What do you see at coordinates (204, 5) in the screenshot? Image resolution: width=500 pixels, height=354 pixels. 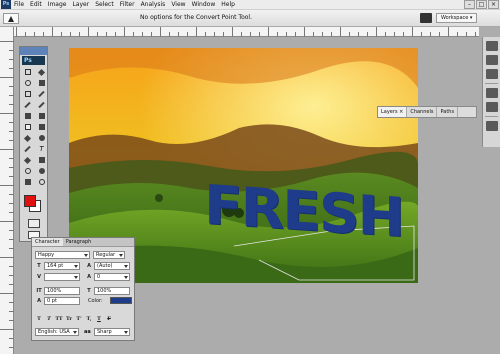 I see `menu-window: Window` at bounding box center [204, 5].